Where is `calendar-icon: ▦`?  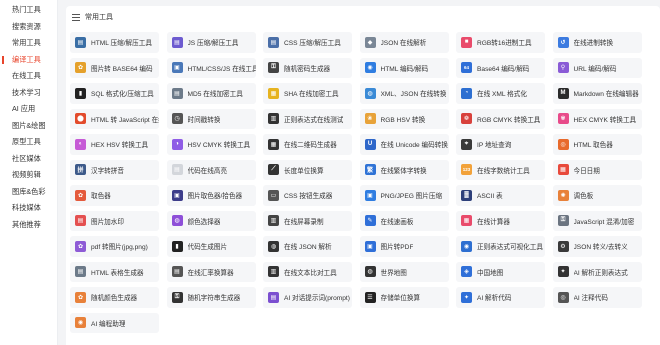
calendar-icon: ▦ is located at coordinates (563, 170).